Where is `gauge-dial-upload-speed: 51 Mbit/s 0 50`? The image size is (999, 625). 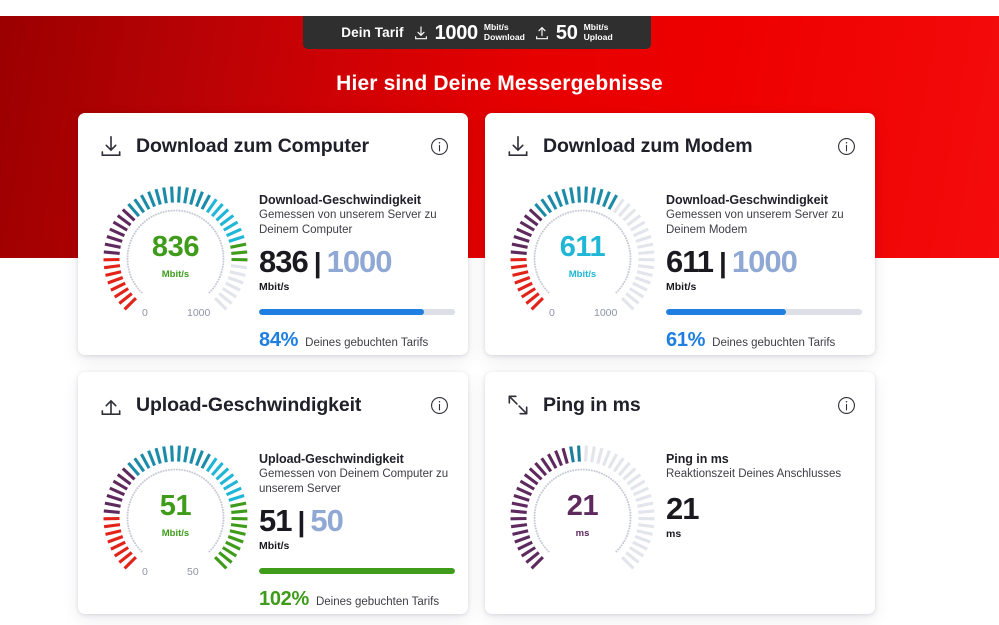 gauge-dial-upload-speed: 51 Mbit/s 0 50 is located at coordinates (175, 517).